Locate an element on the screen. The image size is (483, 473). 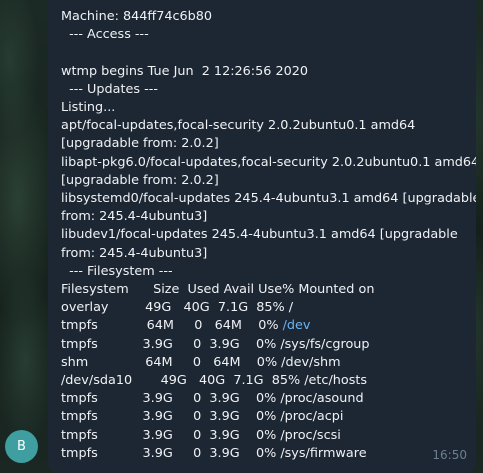
message-line: /dev/sda10 49G 40G 7.1G 85% /etc/hosts is located at coordinates (214, 381).